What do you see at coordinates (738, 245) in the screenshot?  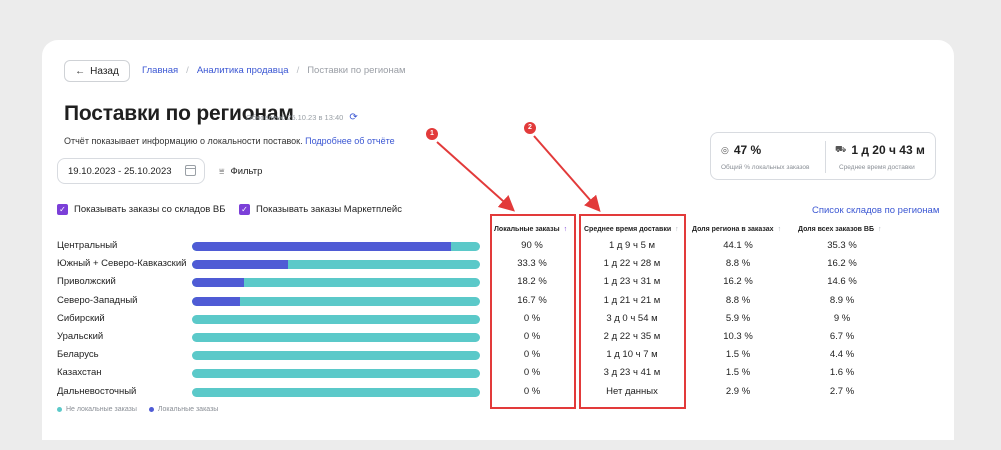 I see `cell-region-share: 44.1 %` at bounding box center [738, 245].